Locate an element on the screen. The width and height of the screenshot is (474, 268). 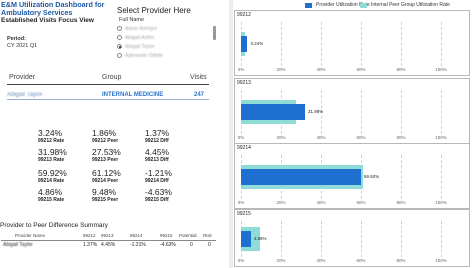
summary-cell: 0 is located at coordinates (209, 245).